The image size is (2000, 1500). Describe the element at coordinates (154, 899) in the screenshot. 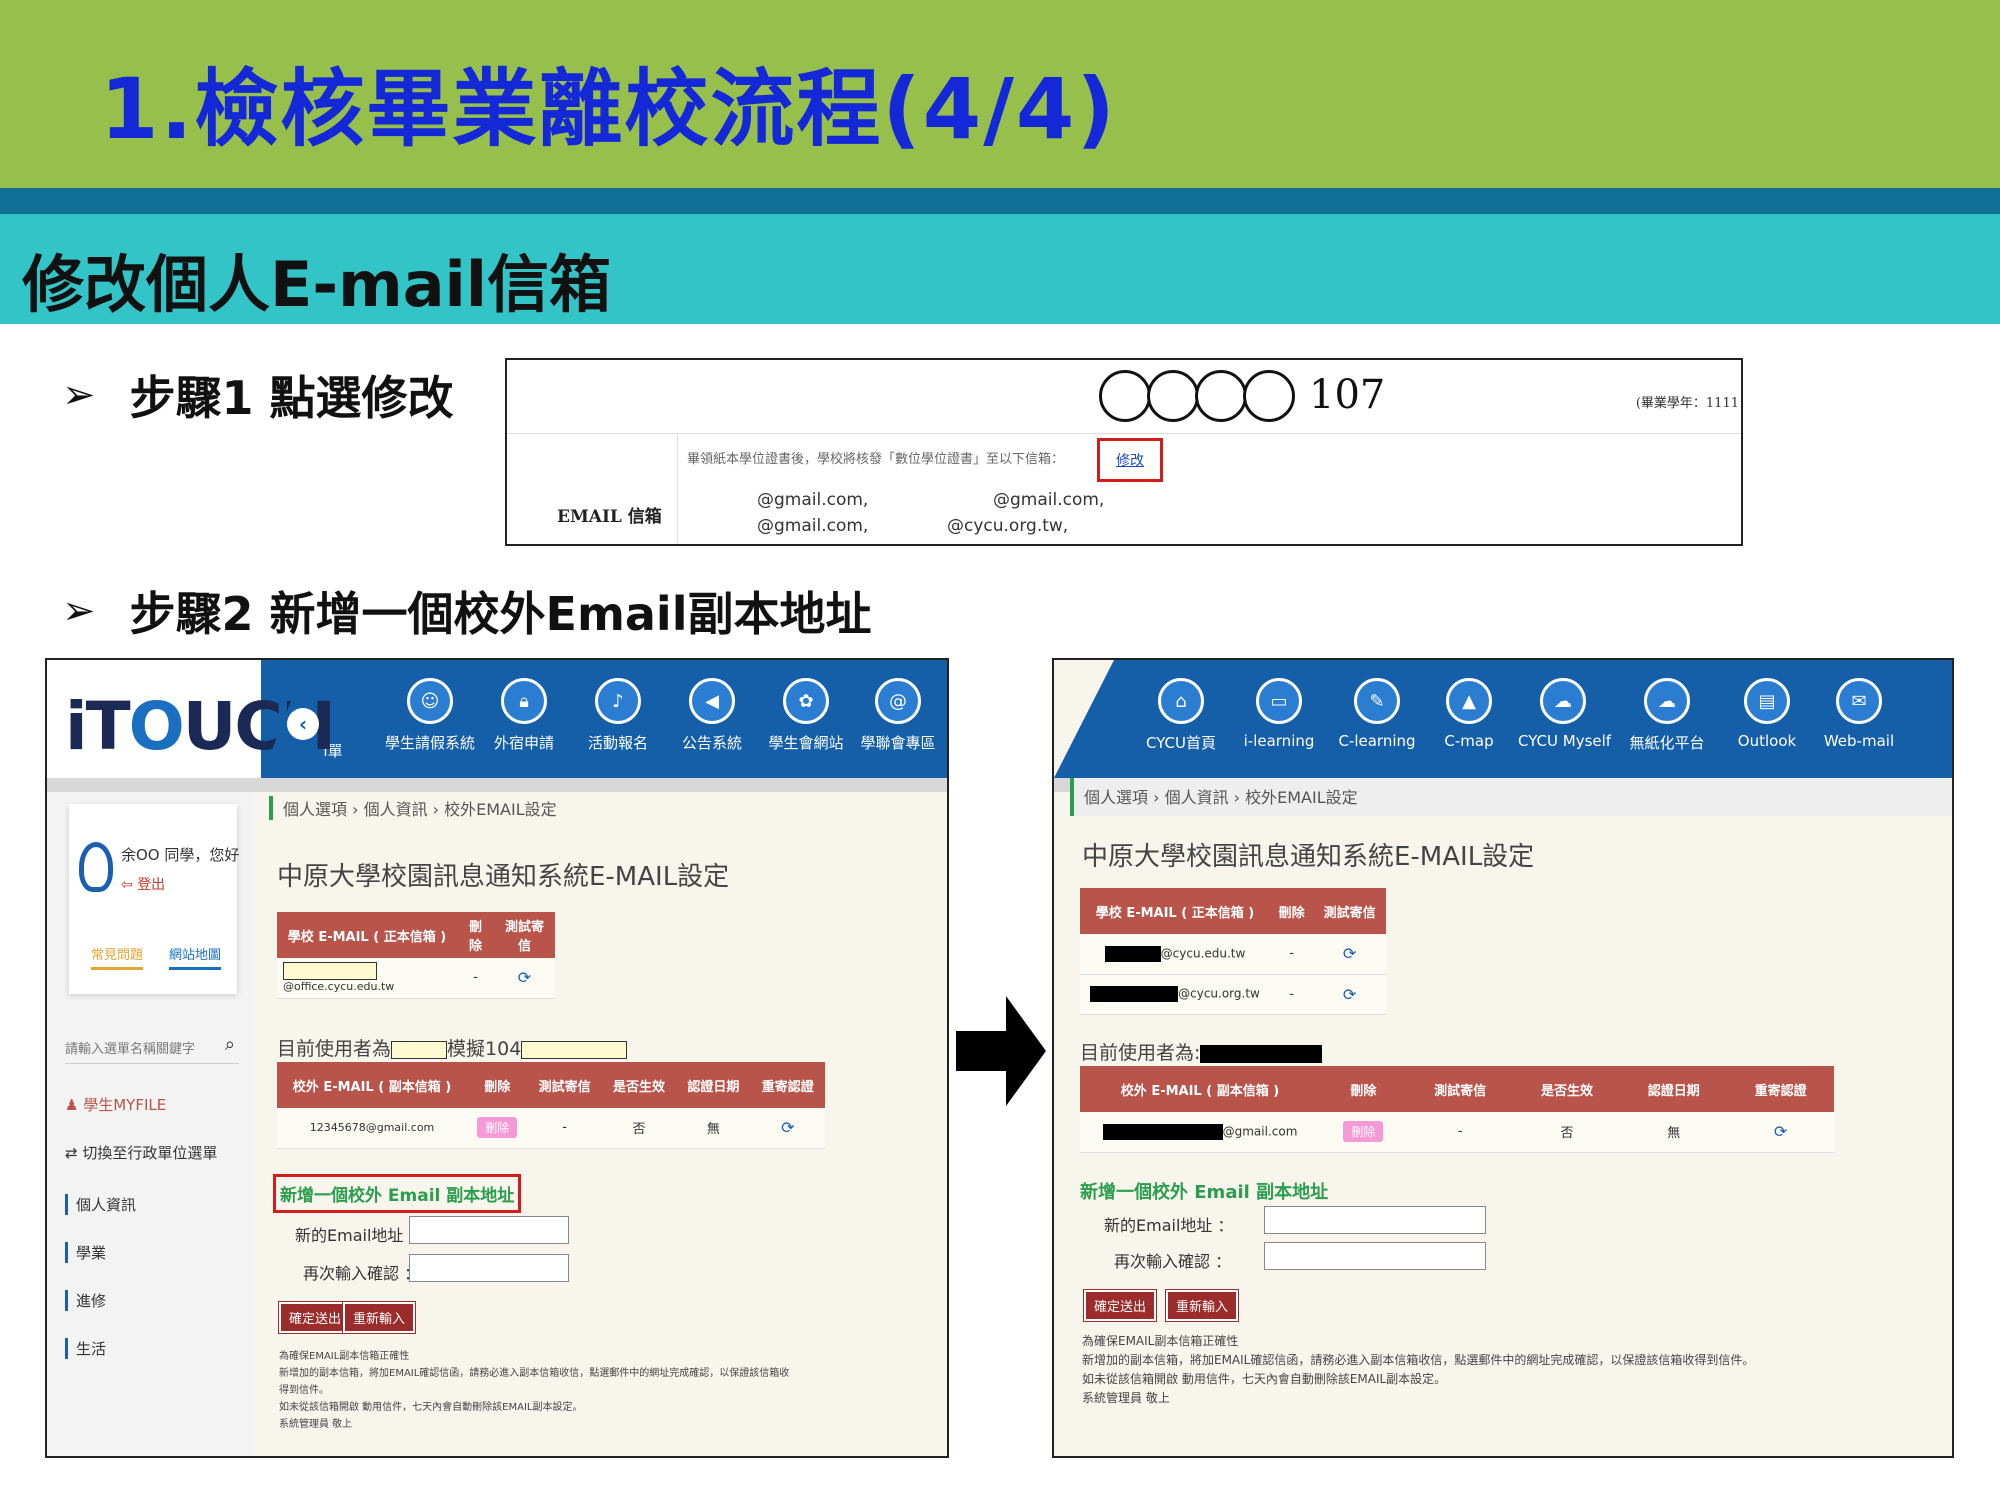

I see `user-card: 余OO 同學，您好 ⇦ 登出 常見問題 網站地圖` at that location.